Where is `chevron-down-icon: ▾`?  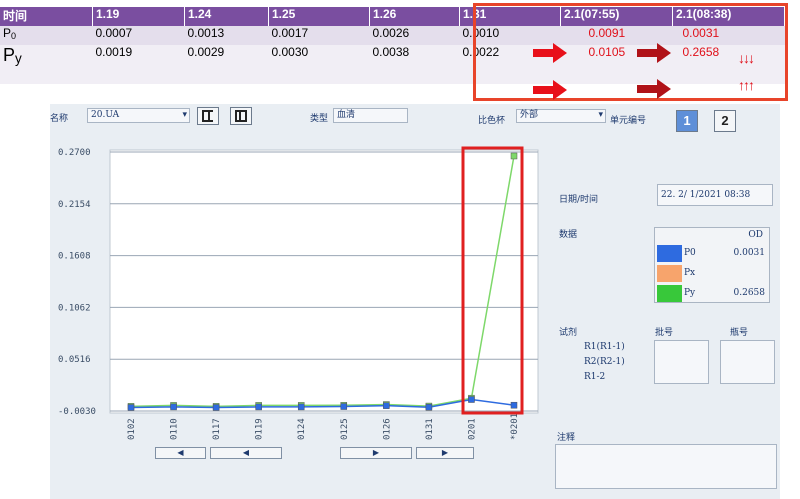 chevron-down-icon: ▾ is located at coordinates (600, 115).